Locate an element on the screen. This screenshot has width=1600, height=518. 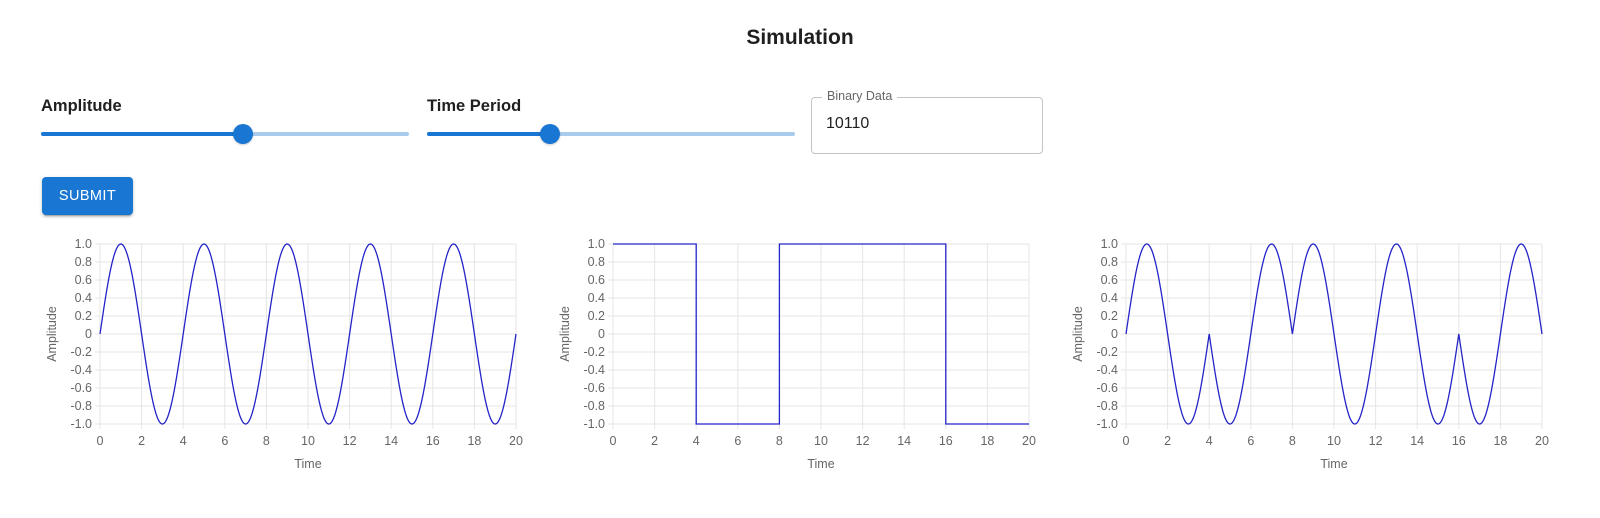
binary-data-field: Binary Data is located at coordinates (927, 121).